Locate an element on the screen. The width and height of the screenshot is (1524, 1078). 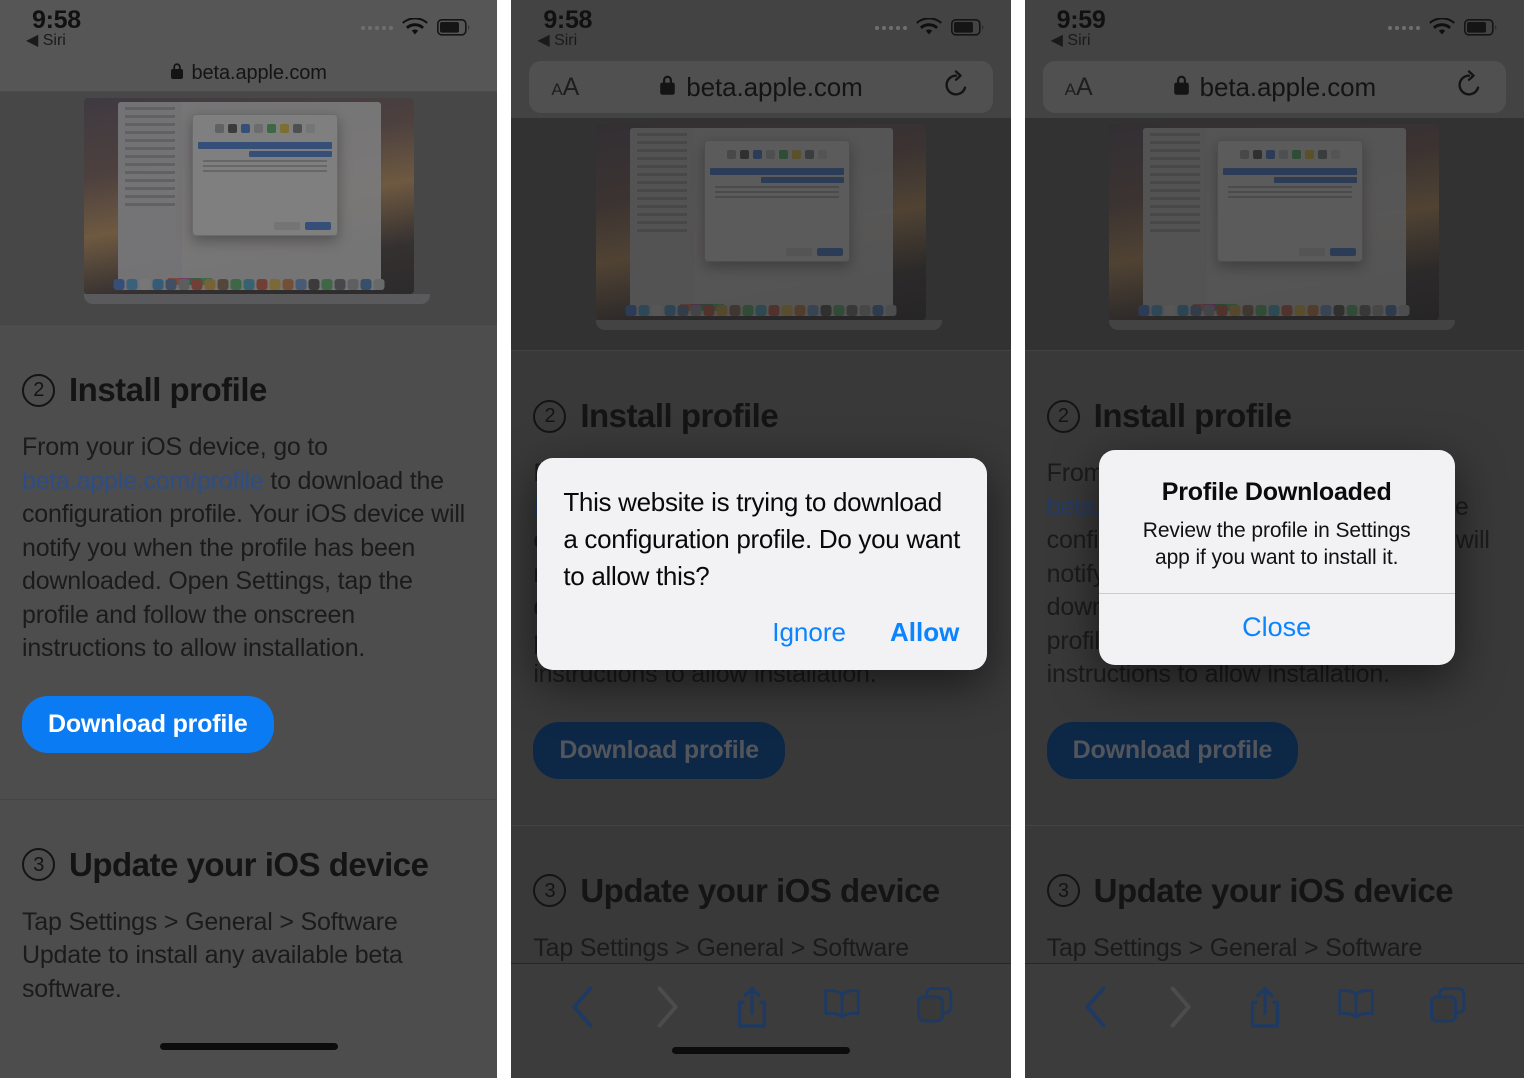
alert-actions: Ignore Allow is located at coordinates (762, 632).